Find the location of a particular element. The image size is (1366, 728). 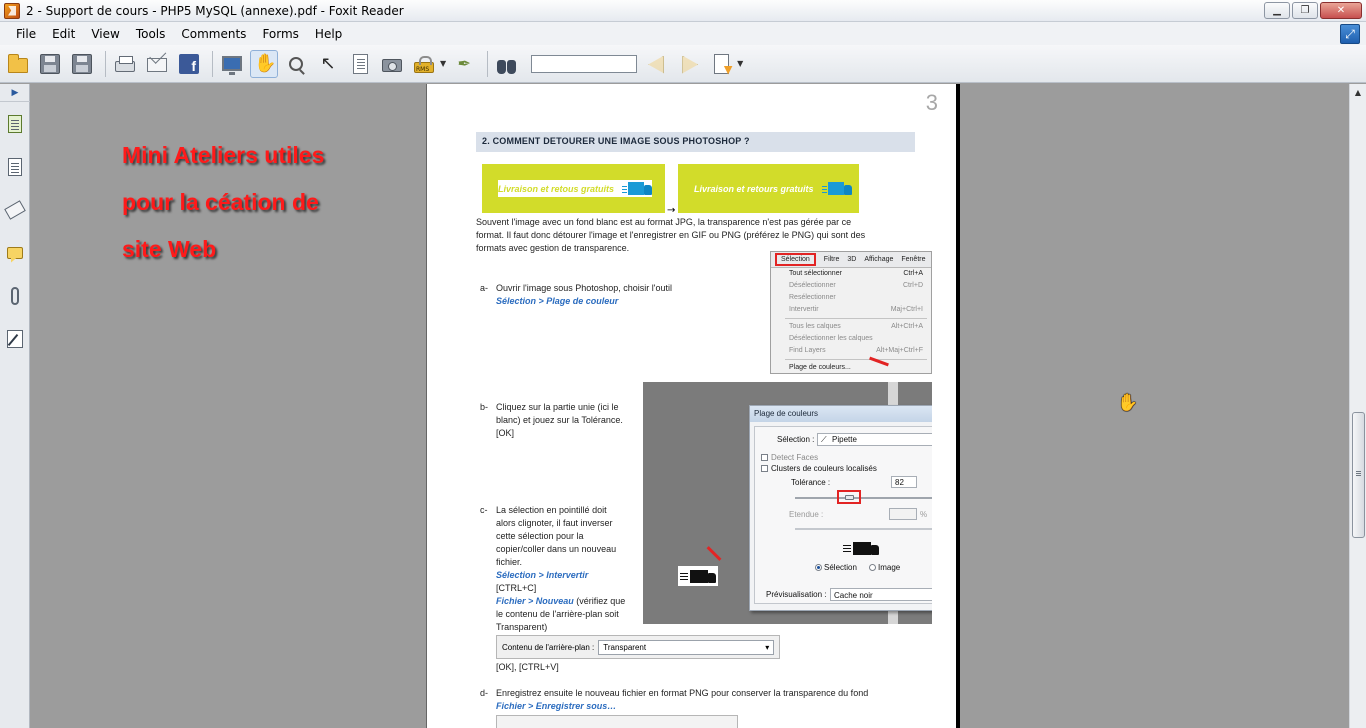

ok-ctrlv-text: [OK], [CTRL+V] is located at coordinates (527, 667).